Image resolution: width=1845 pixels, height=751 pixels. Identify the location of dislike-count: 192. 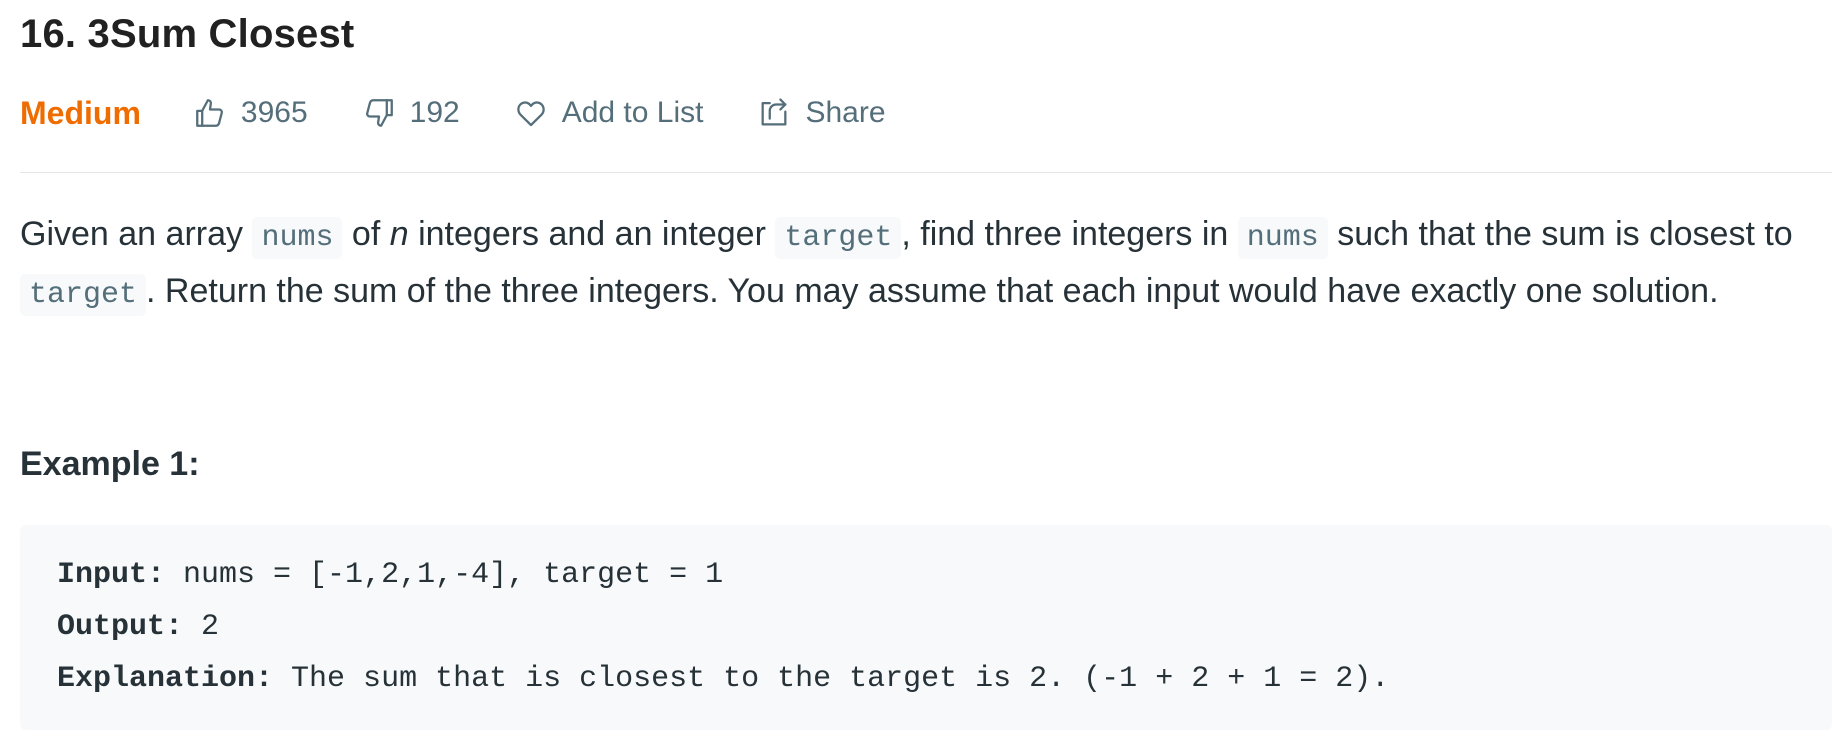
(434, 112).